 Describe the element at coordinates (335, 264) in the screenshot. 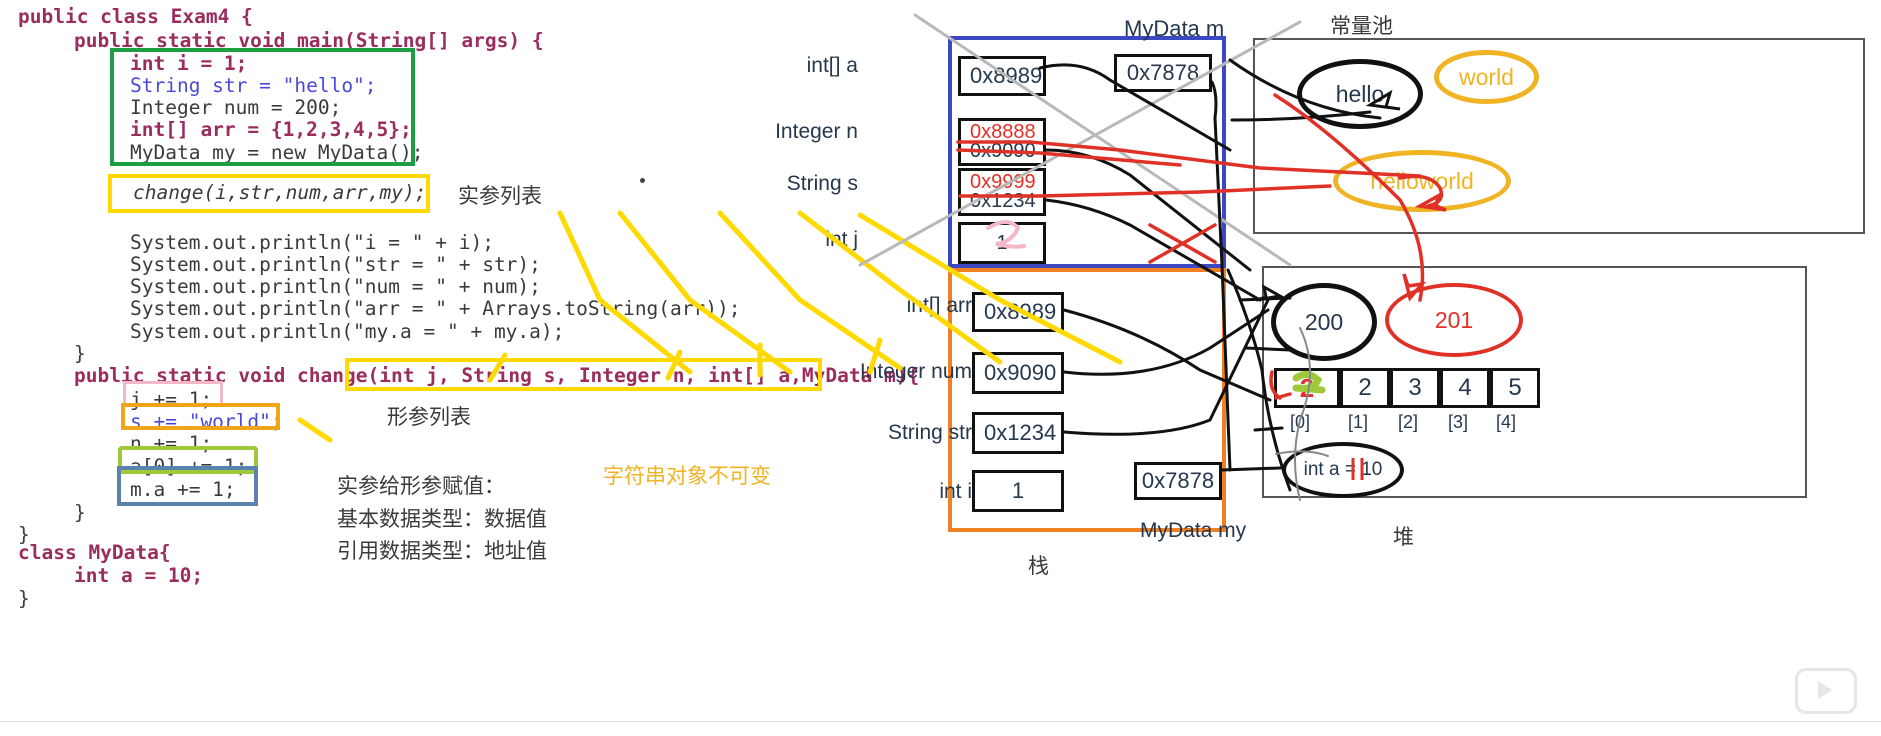

I see `code-line-print-str: System.out.println("str = " + str);` at that location.